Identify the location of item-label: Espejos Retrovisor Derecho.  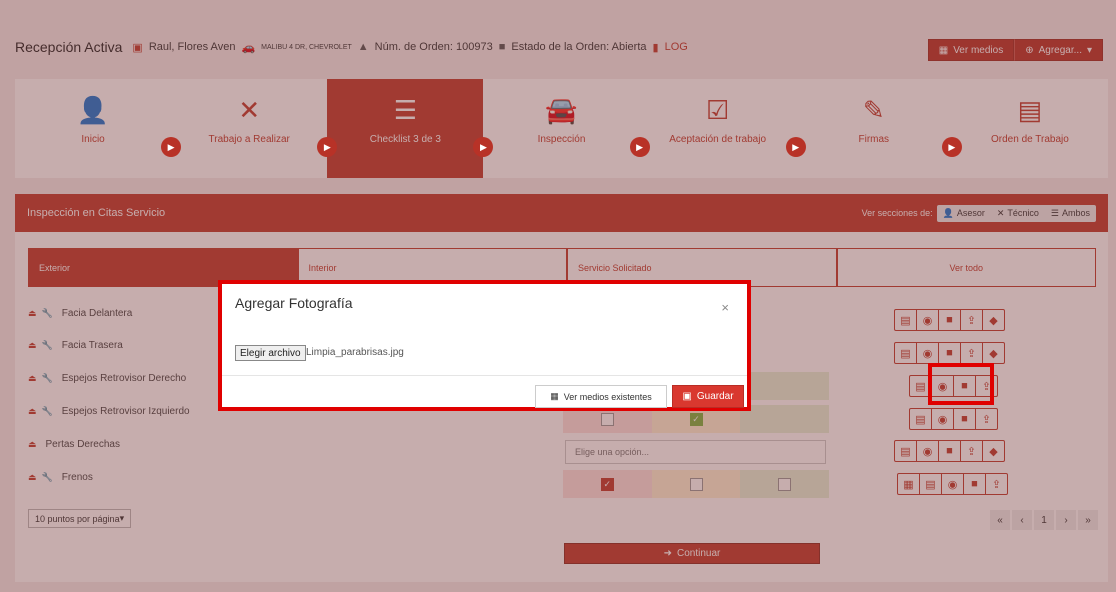
(124, 378).